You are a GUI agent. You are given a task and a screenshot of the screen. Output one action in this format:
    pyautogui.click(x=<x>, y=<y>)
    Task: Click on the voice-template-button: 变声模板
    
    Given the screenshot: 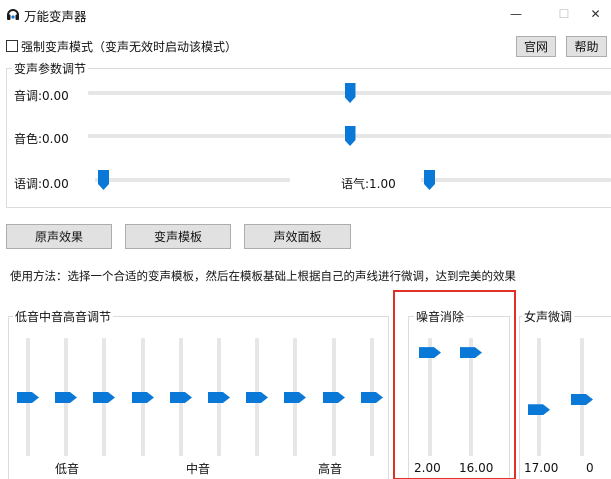 What is the action you would take?
    pyautogui.click(x=178, y=236)
    